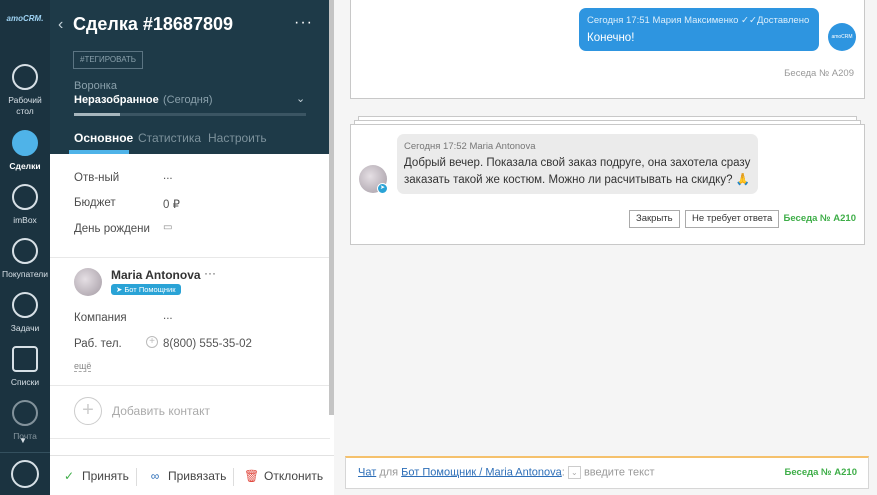 The height and width of the screenshot is (495, 877). Describe the element at coordinates (207, 344) in the screenshot. I see `field-phone-value: 8(800) 555-35-02` at that location.